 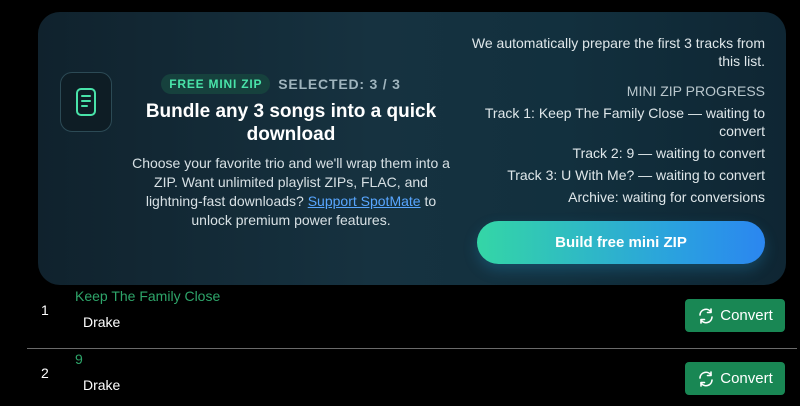 I want to click on progress-line-track-3: Track 3: U With Me? — waiting to convert, so click(x=636, y=175).